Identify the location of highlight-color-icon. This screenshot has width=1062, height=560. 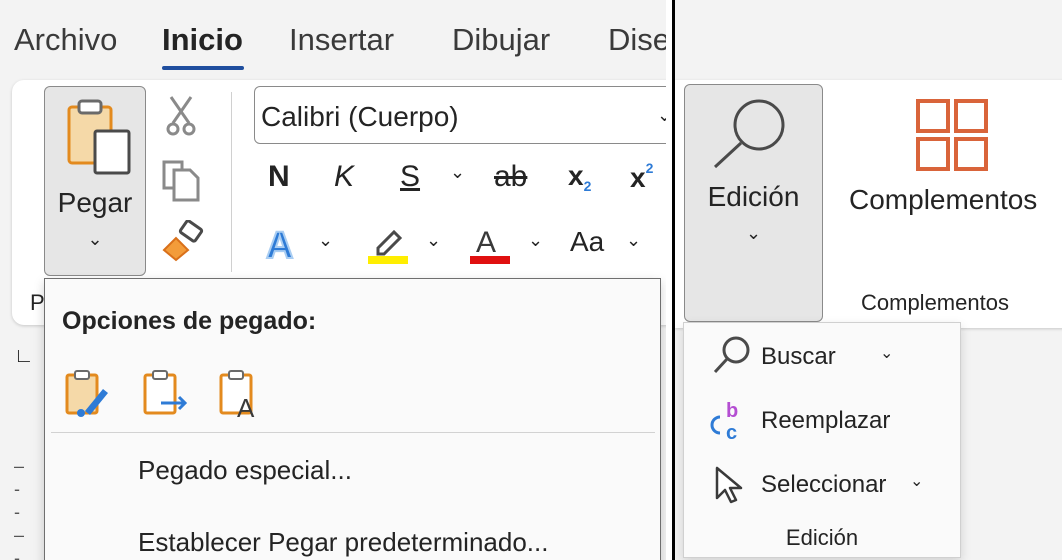
(388, 244).